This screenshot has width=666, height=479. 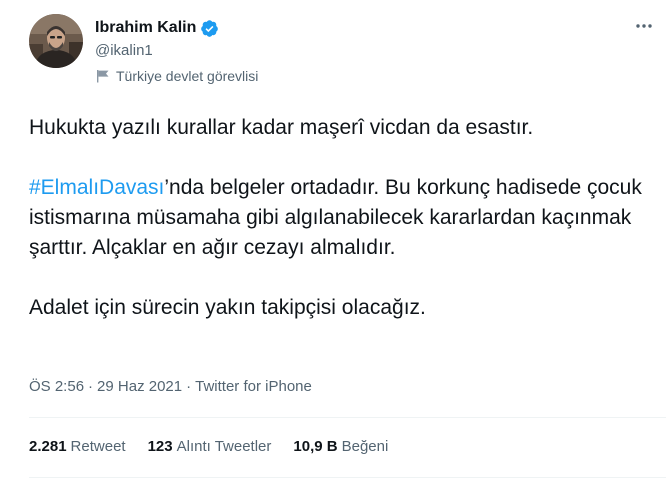 I want to click on hashtag-link: #ElmalıDavası, so click(x=96, y=187).